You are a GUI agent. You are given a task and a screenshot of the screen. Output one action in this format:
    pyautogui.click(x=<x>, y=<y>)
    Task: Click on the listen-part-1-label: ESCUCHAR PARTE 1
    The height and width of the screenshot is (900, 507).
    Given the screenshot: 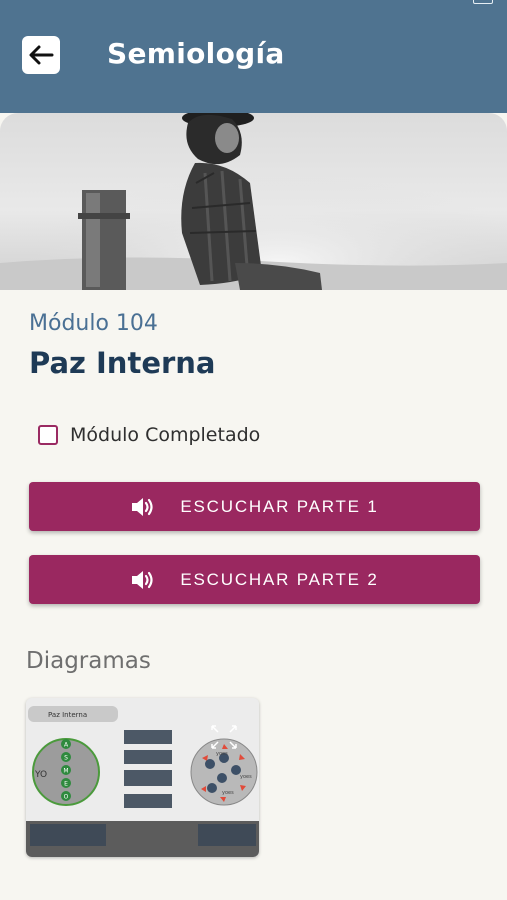 What is the action you would take?
    pyautogui.click(x=279, y=506)
    